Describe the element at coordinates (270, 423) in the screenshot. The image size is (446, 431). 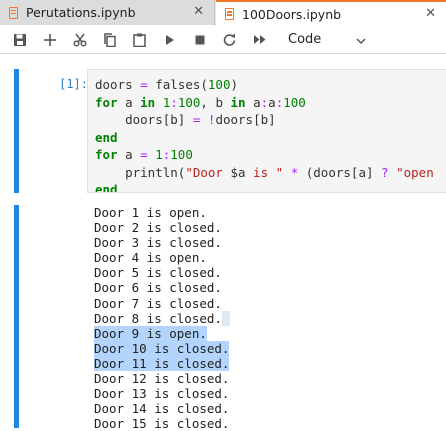
I see `output-line: Door 15 is closed.` at that location.